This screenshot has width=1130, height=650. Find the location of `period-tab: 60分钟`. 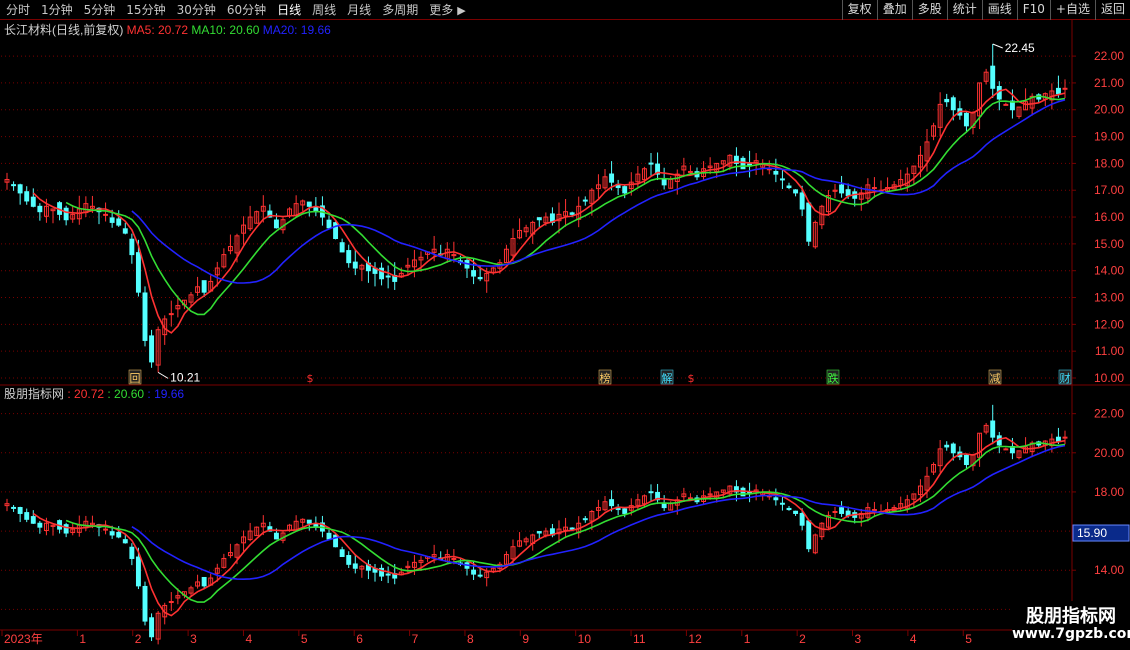

period-tab: 60分钟 is located at coordinates (246, 10).